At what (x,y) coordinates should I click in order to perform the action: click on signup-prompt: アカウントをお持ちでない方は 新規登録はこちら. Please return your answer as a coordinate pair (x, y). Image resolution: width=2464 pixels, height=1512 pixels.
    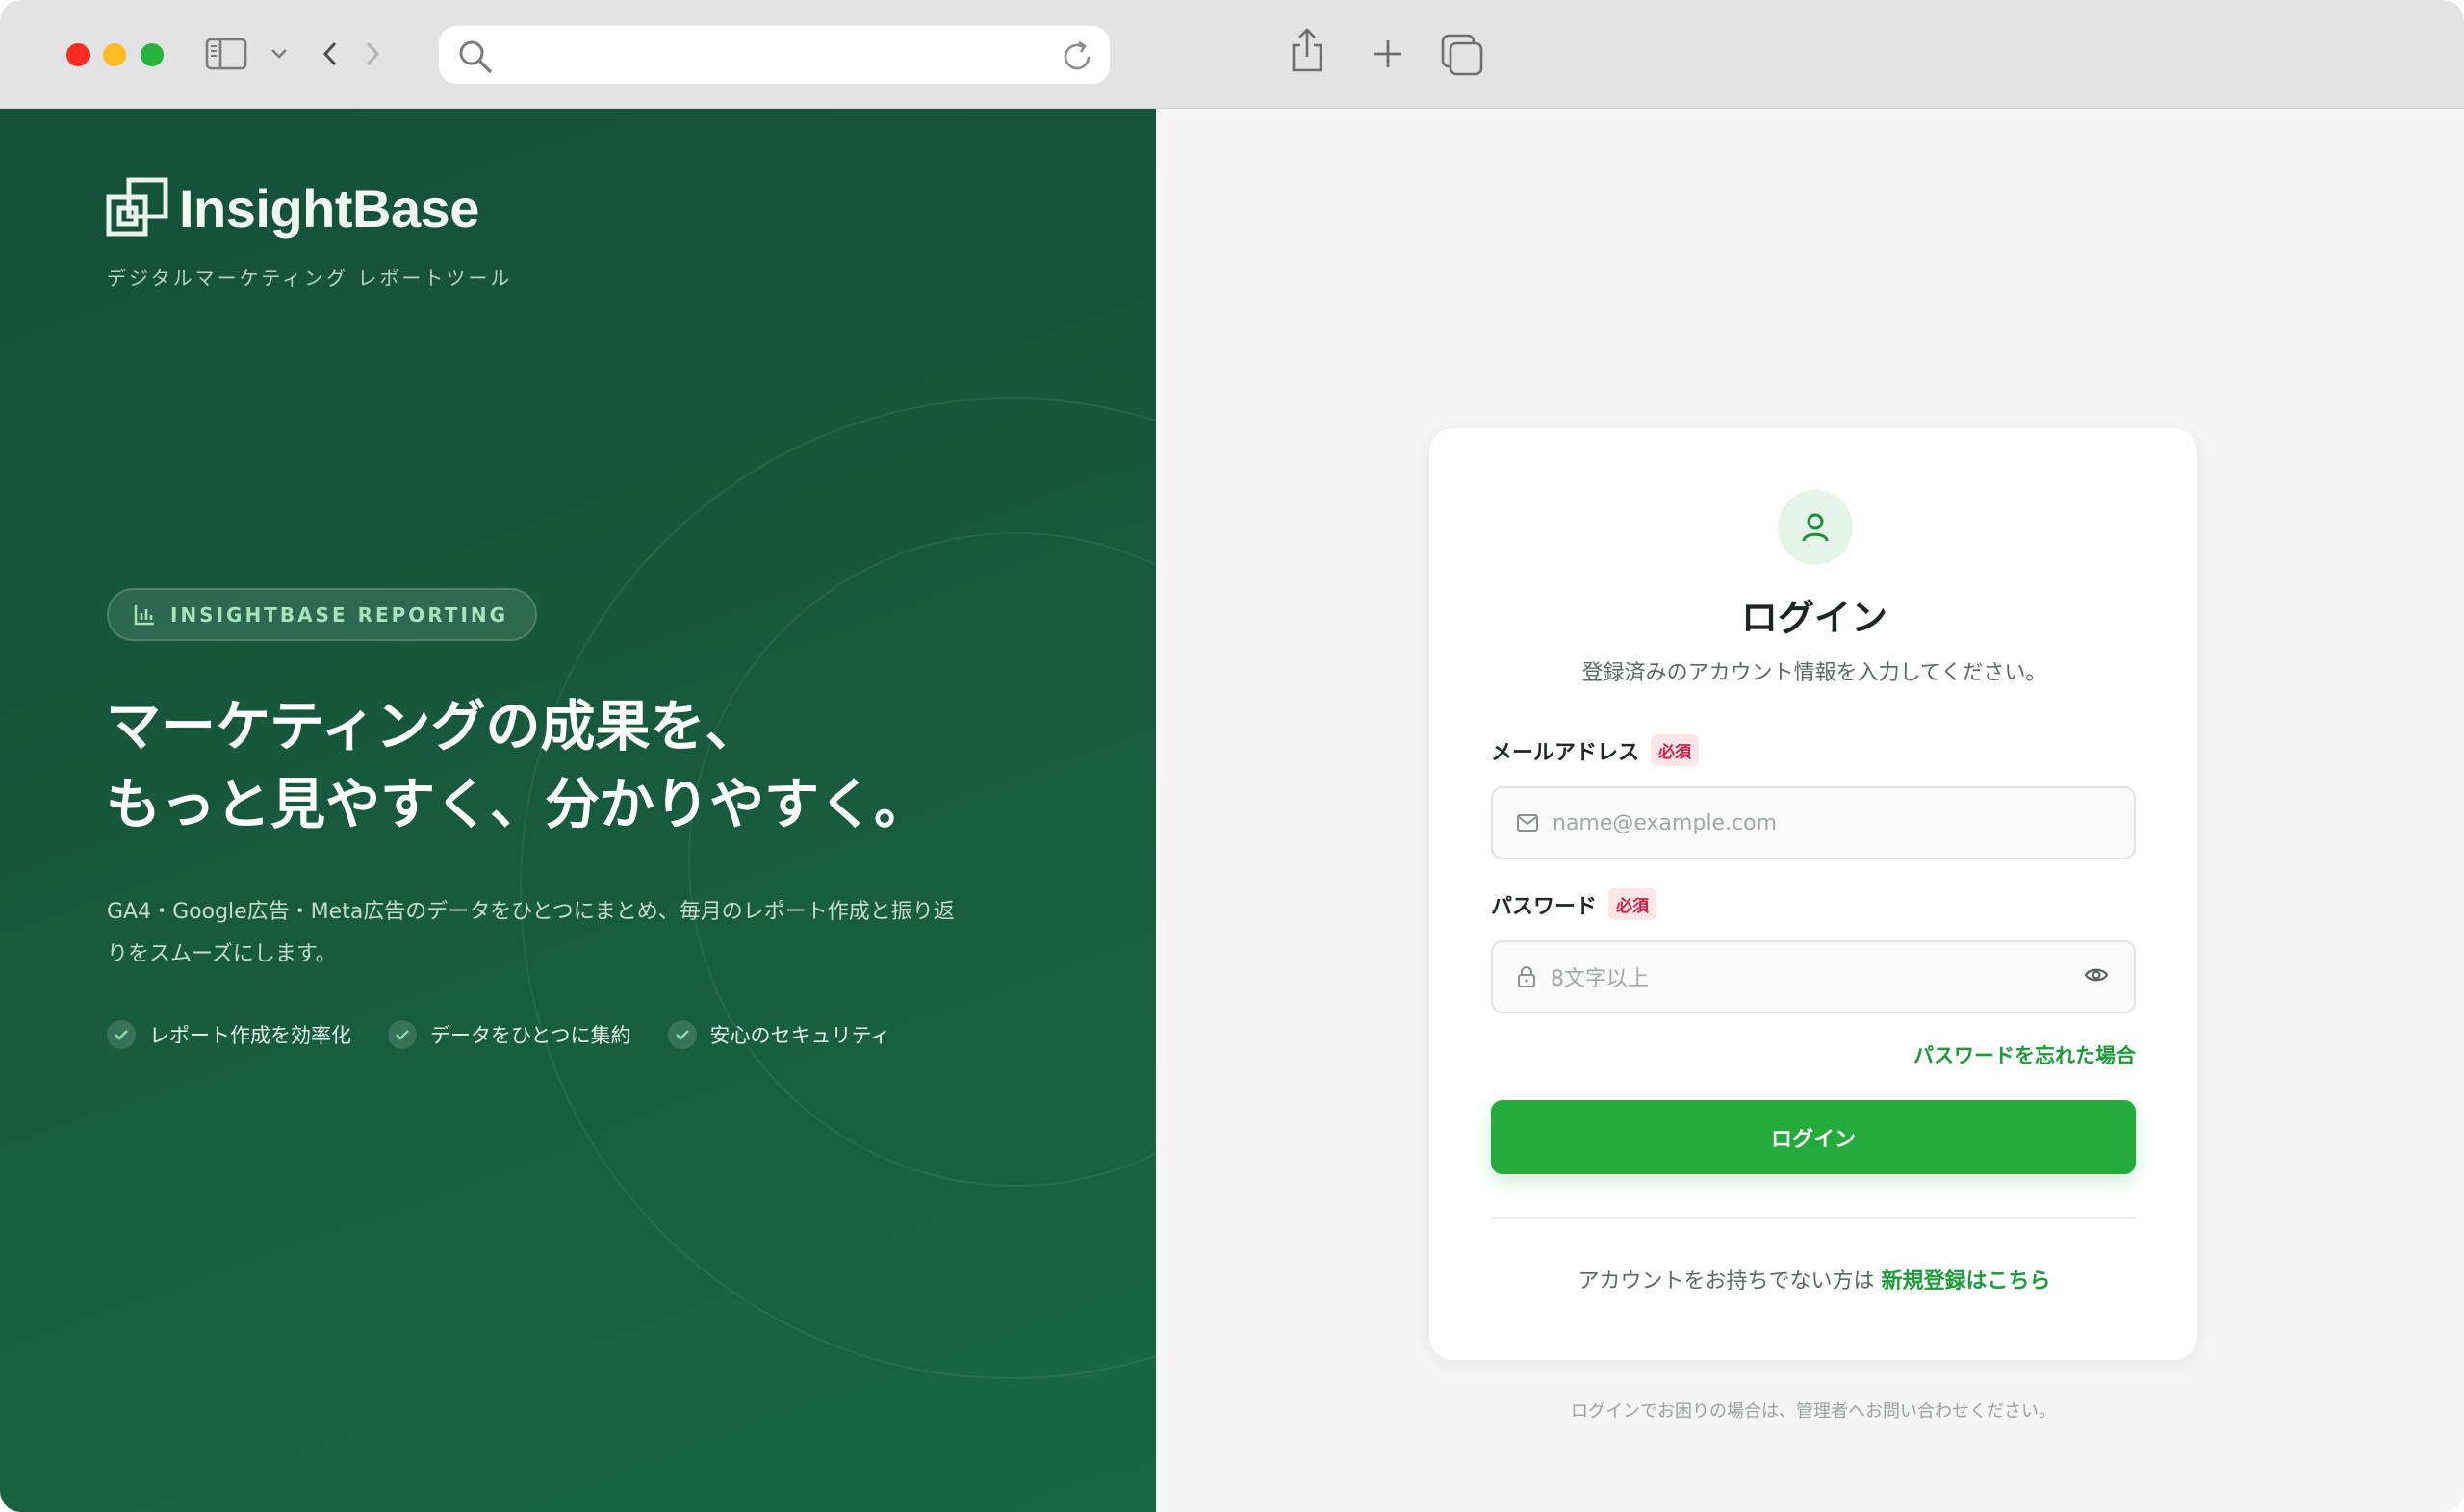
    Looking at the image, I should click on (1814, 1279).